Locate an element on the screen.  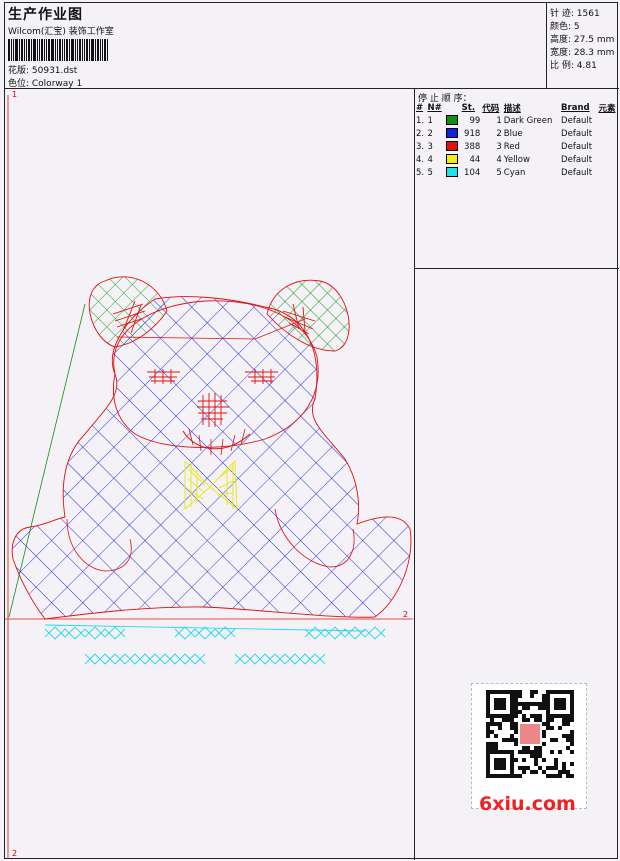
row-number: 5 is located at coordinates (430, 172).